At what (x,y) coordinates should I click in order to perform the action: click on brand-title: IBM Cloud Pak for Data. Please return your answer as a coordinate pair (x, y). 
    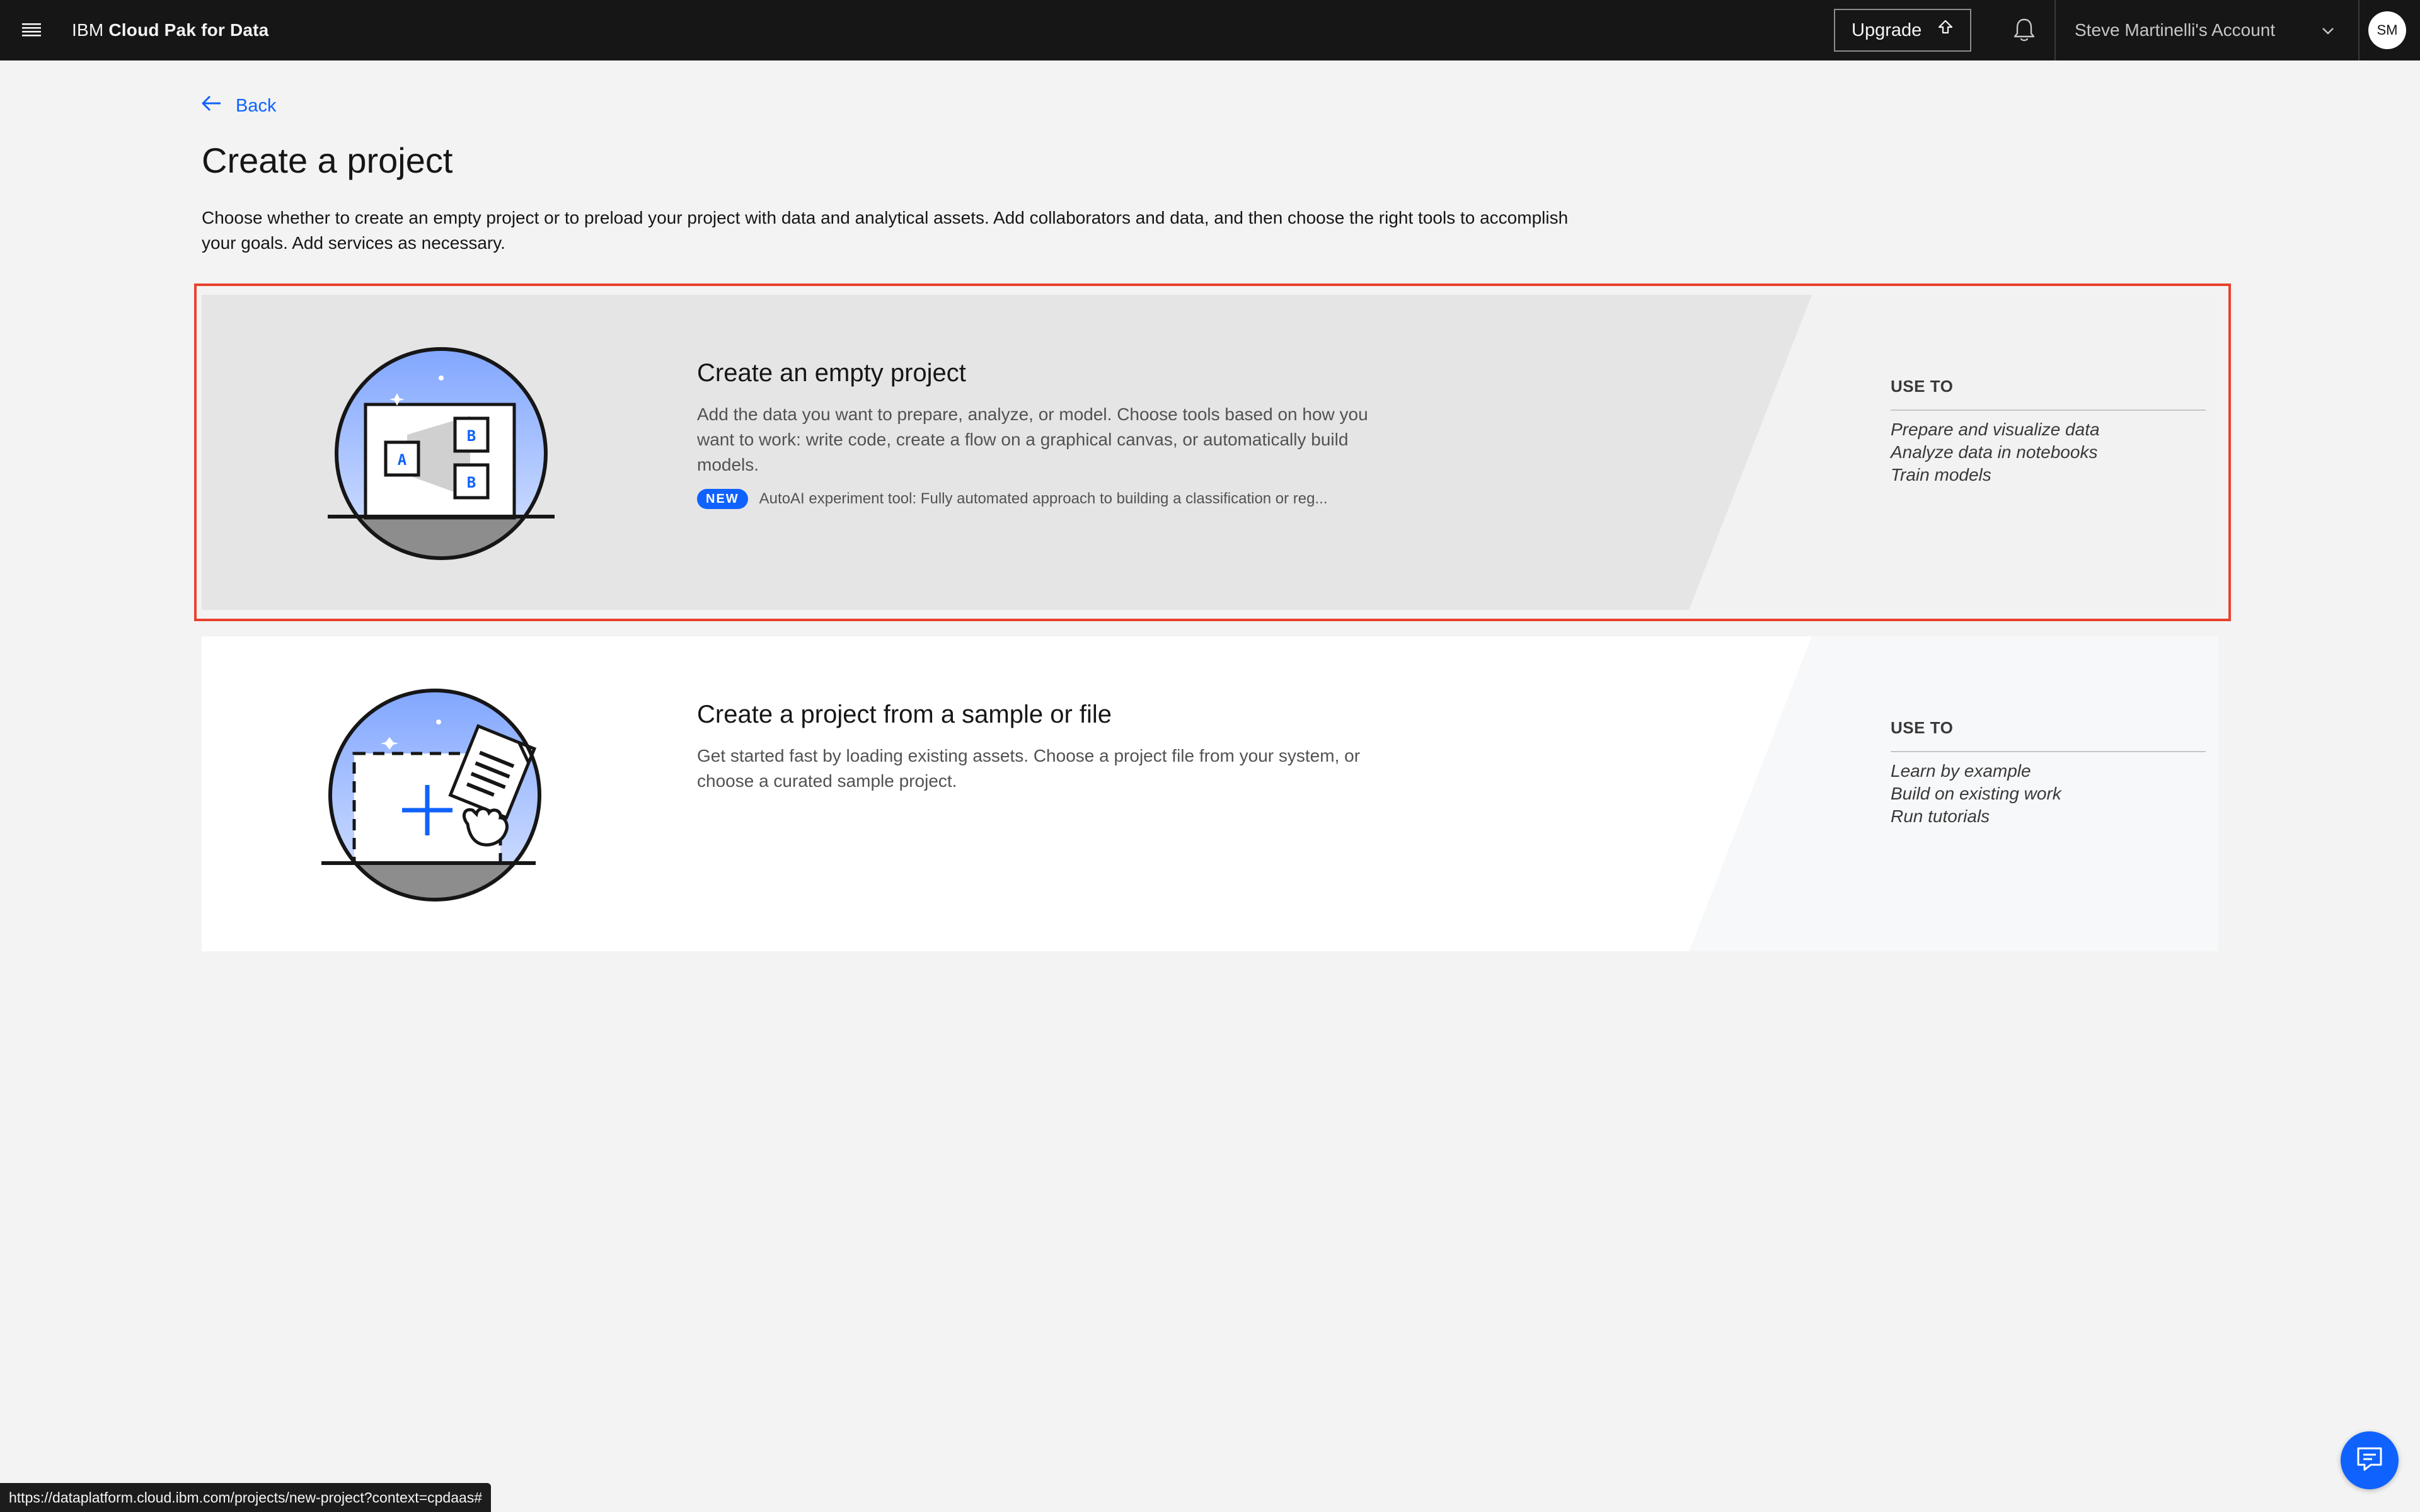
    Looking at the image, I should click on (170, 30).